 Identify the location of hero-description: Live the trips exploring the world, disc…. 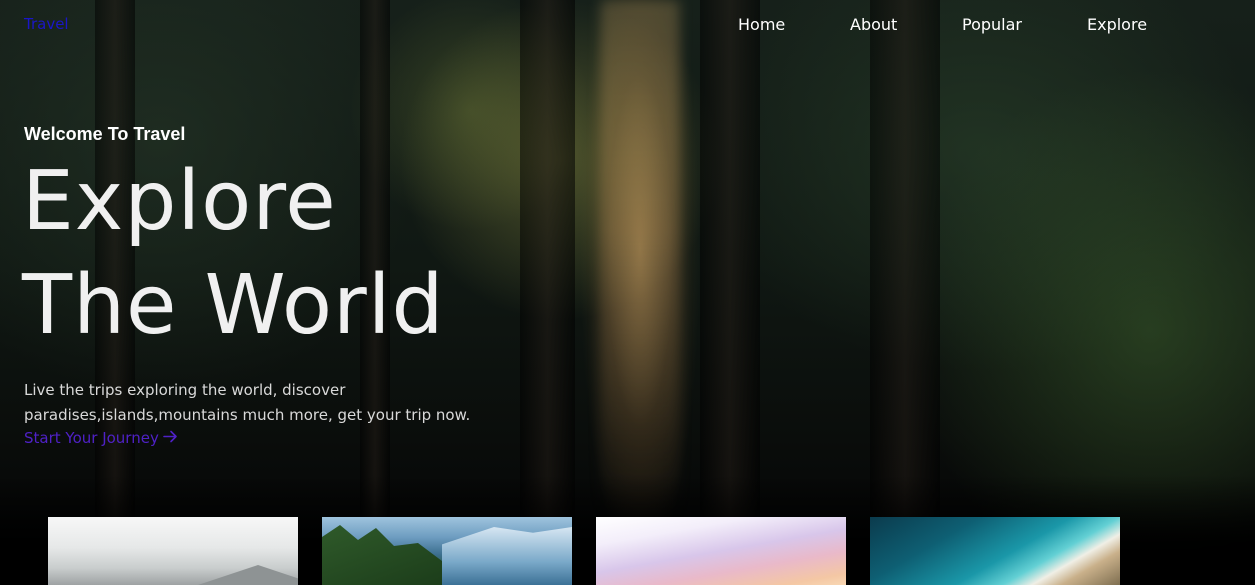
(247, 402).